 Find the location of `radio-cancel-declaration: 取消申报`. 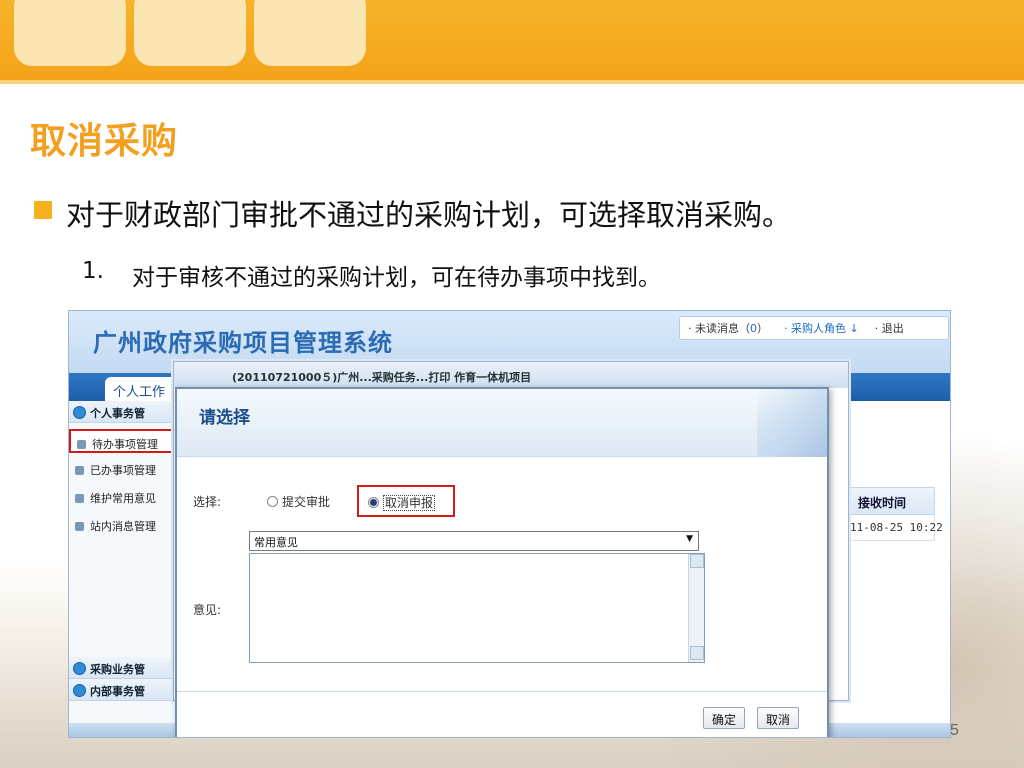

radio-cancel-declaration: 取消申报 is located at coordinates (406, 501).